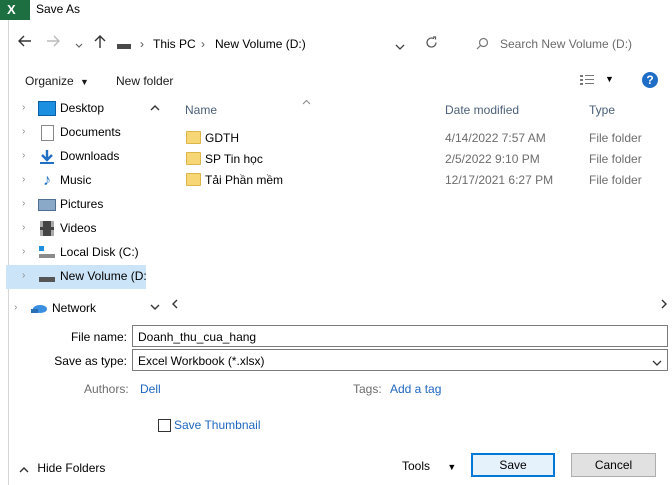 The height and width of the screenshot is (485, 672). I want to click on view-options-button, so click(589, 81).